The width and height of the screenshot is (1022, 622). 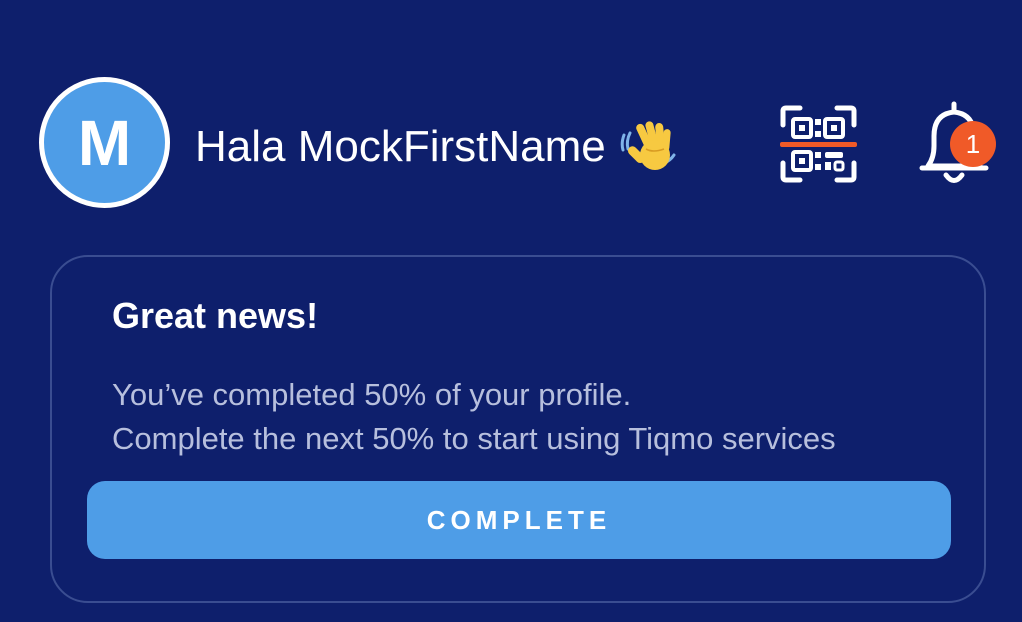 I want to click on greeting-text: Hala MockFirstName, so click(x=400, y=146).